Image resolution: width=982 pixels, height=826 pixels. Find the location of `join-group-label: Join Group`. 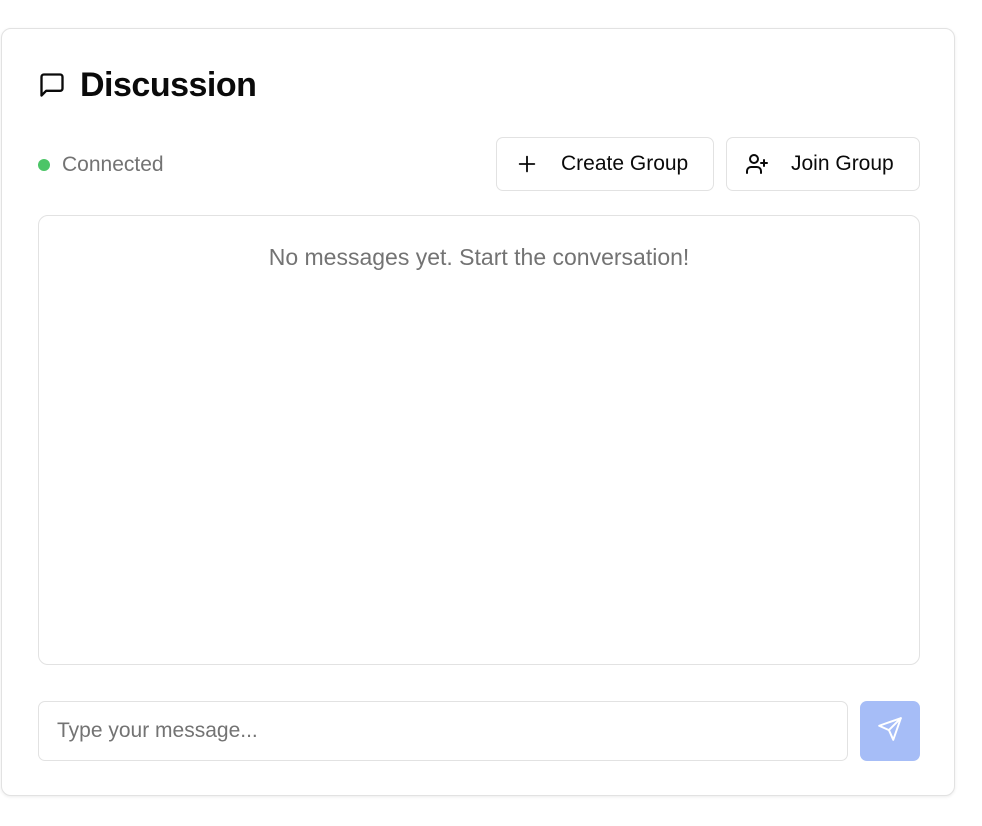

join-group-label: Join Group is located at coordinates (842, 163).